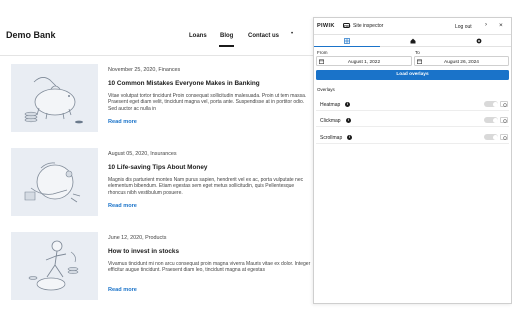 The width and height of the screenshot is (512, 320). Describe the element at coordinates (412, 75) in the screenshot. I see `load-overlays-button: Load overlays` at that location.